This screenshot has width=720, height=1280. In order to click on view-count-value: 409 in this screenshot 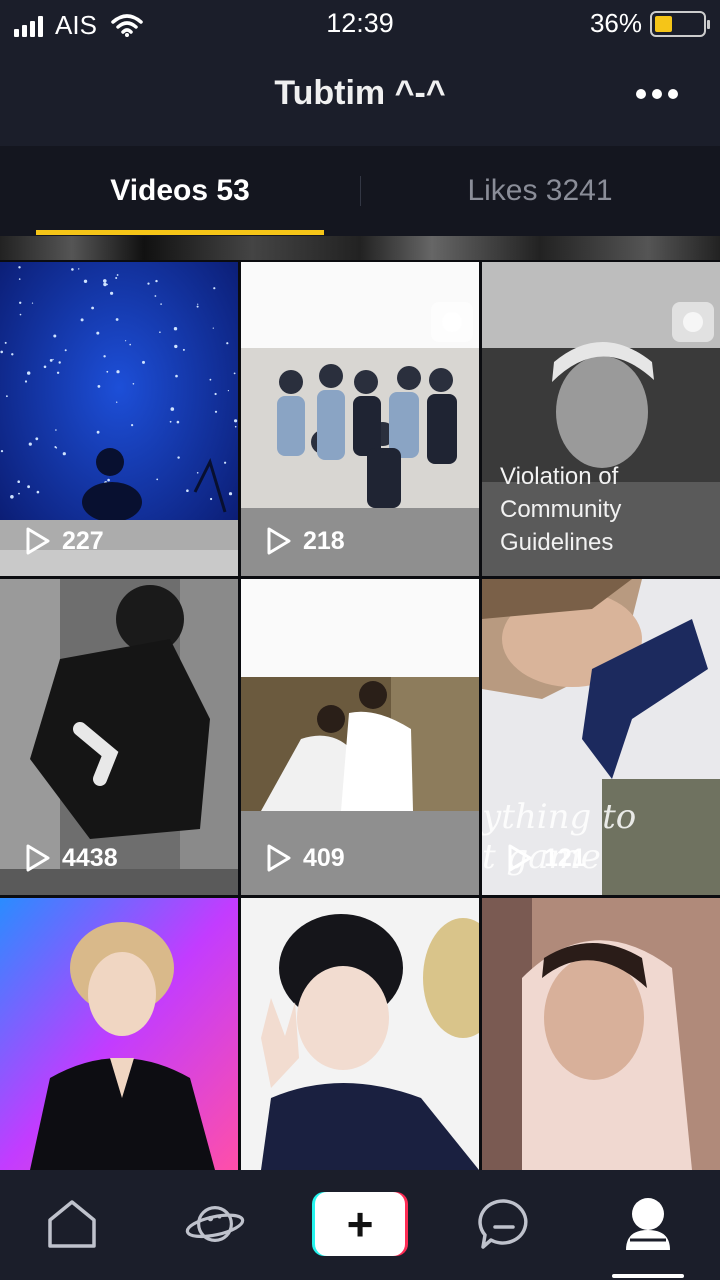, I will do `click(324, 857)`.